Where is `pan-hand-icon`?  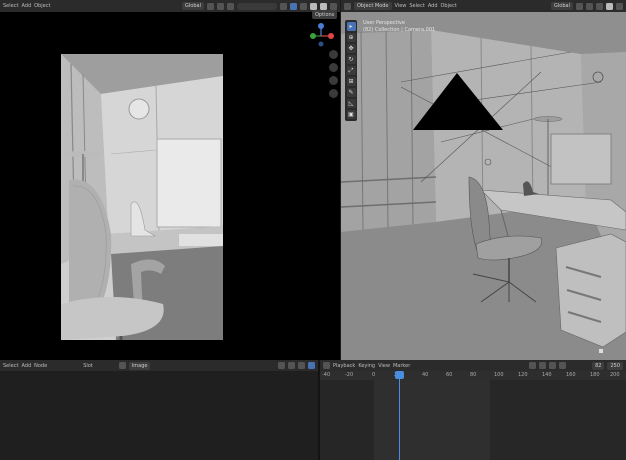
pan-hand-icon is located at coordinates (333, 67).